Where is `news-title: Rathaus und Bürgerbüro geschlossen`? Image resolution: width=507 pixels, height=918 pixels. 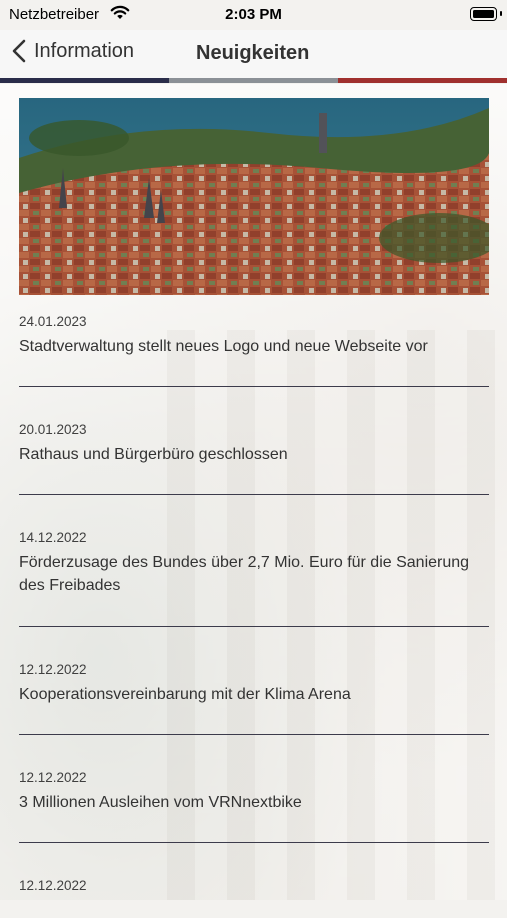 news-title: Rathaus und Bürgerbüro geschlossen is located at coordinates (153, 454).